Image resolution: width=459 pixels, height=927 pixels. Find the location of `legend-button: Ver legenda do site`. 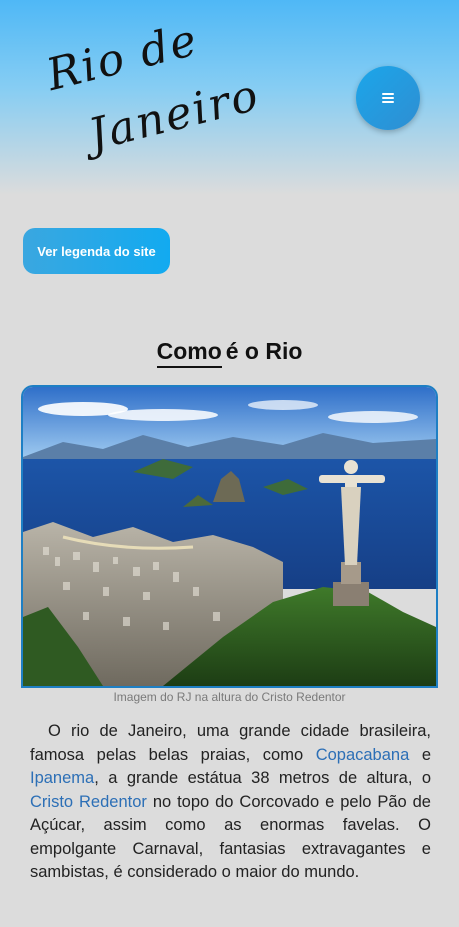

legend-button: Ver legenda do site is located at coordinates (96, 251).